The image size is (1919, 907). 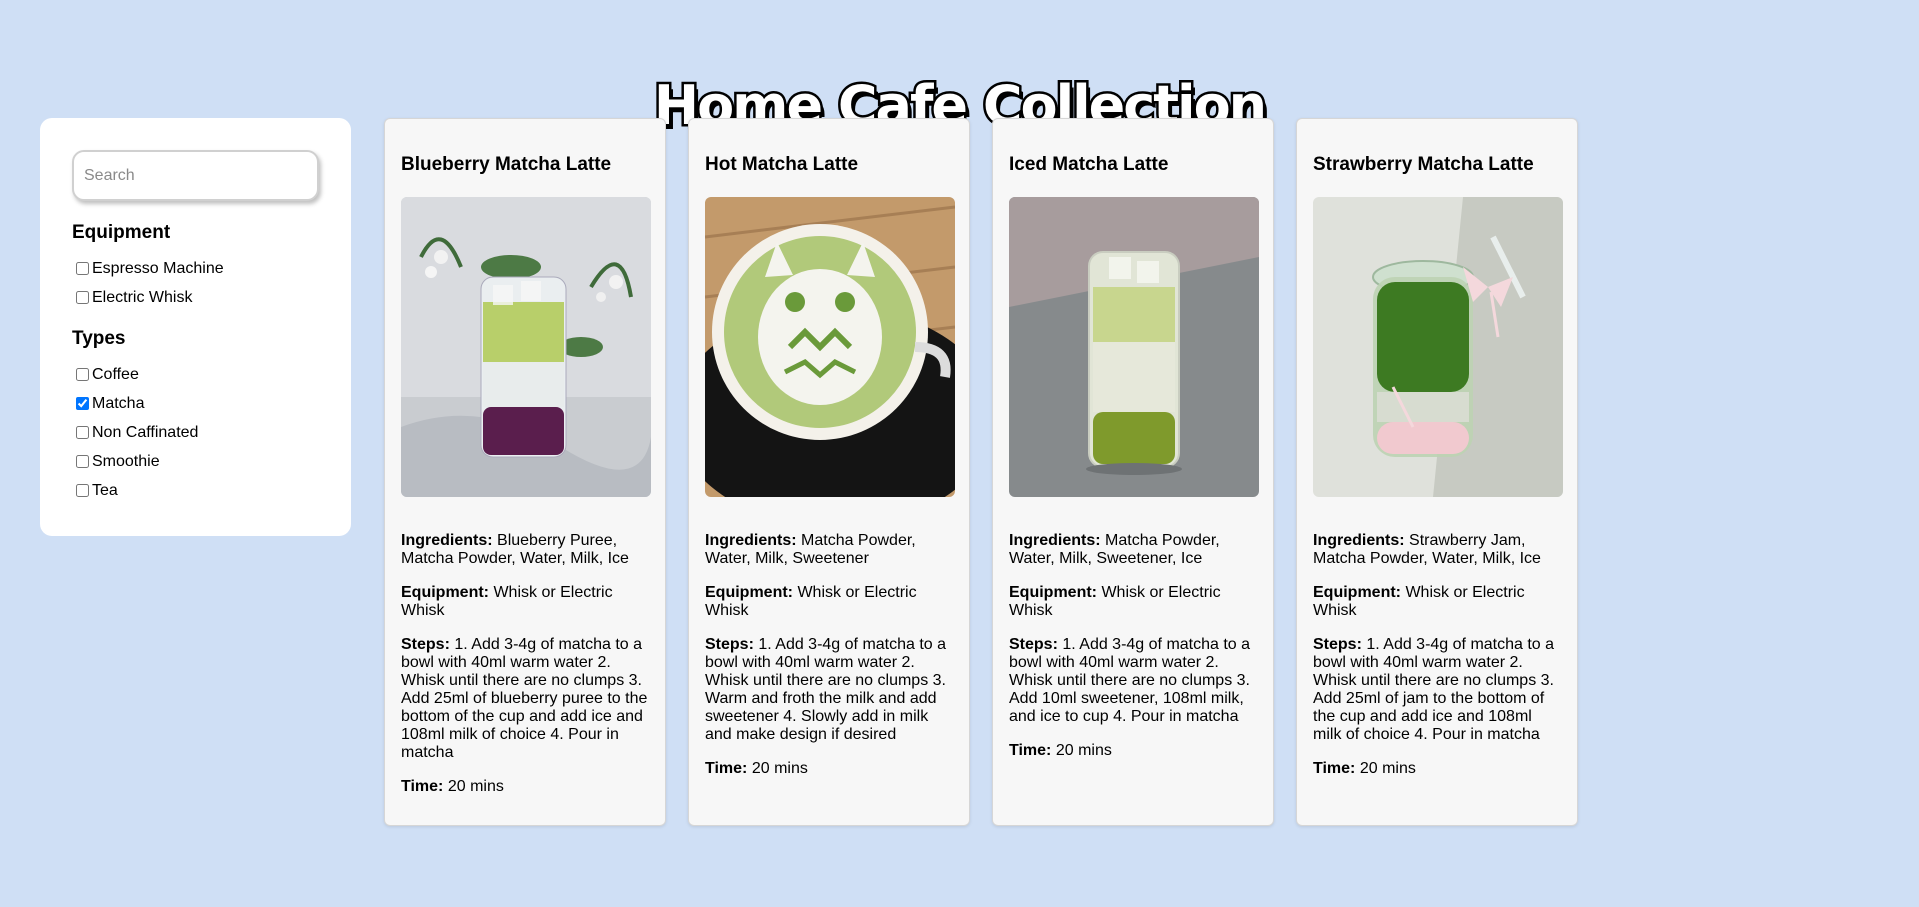 What do you see at coordinates (121, 232) in the screenshot?
I see `equipment-heading: Equipment` at bounding box center [121, 232].